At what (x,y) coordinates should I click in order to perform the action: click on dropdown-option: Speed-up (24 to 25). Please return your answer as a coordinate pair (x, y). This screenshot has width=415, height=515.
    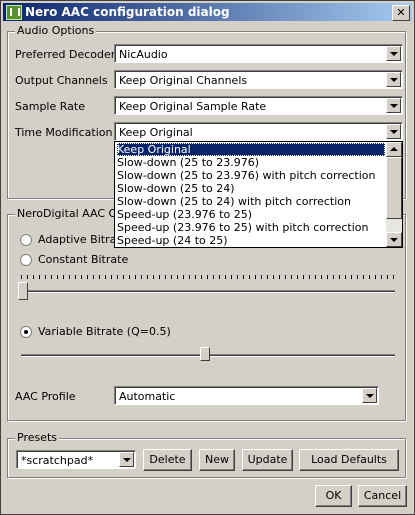
    Looking at the image, I should click on (172, 240).